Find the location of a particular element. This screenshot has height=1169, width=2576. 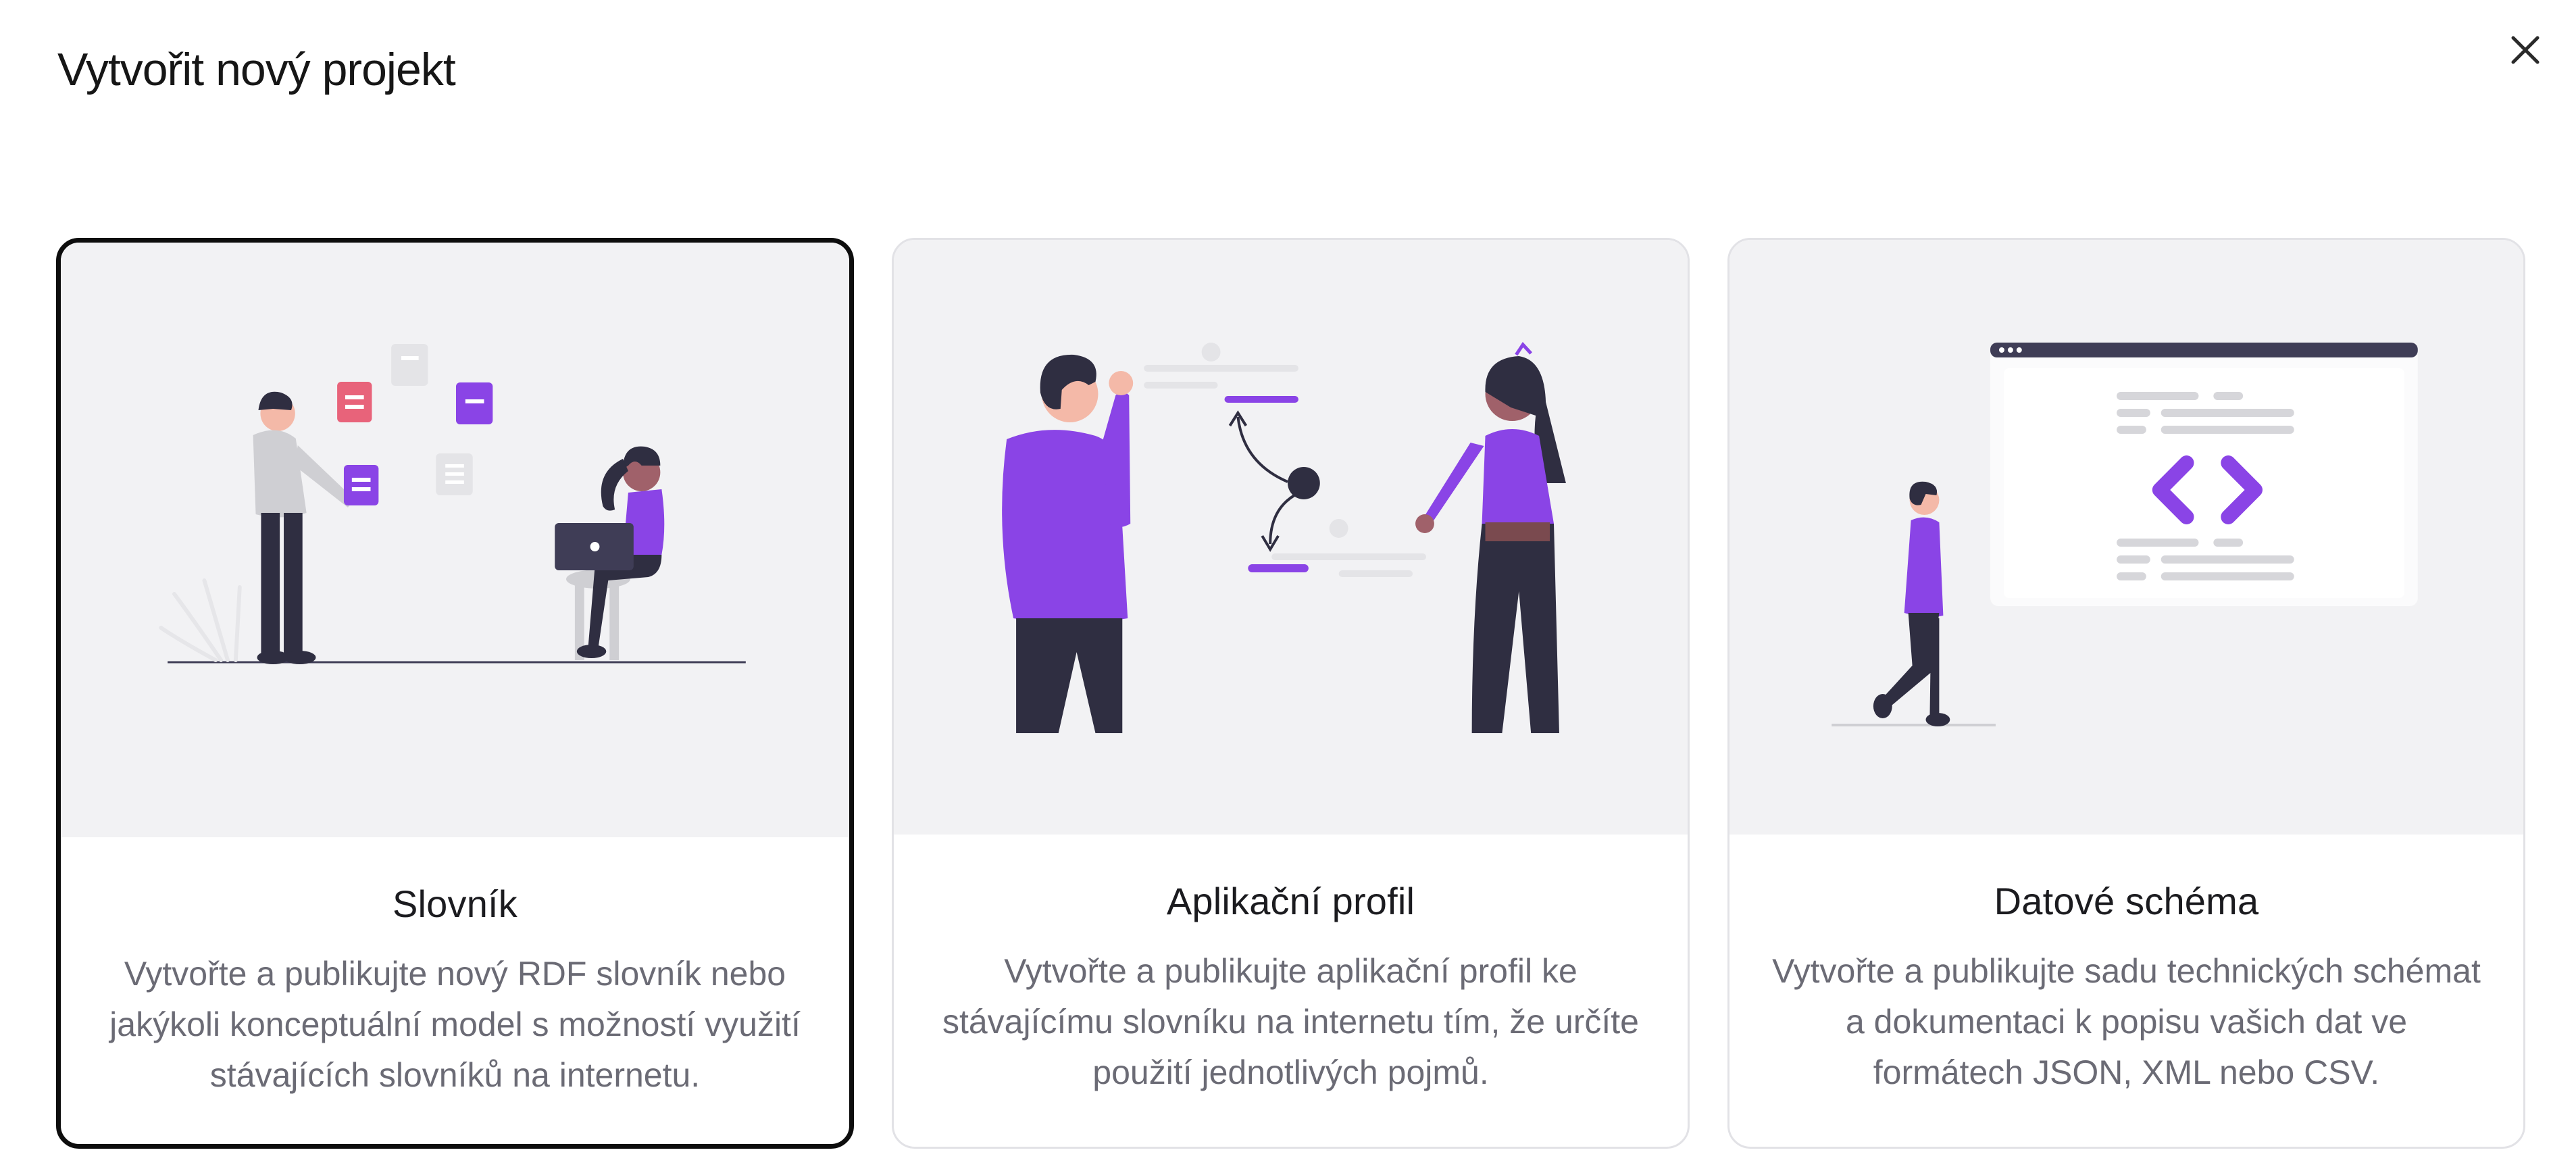

close-button is located at coordinates (2525, 50).